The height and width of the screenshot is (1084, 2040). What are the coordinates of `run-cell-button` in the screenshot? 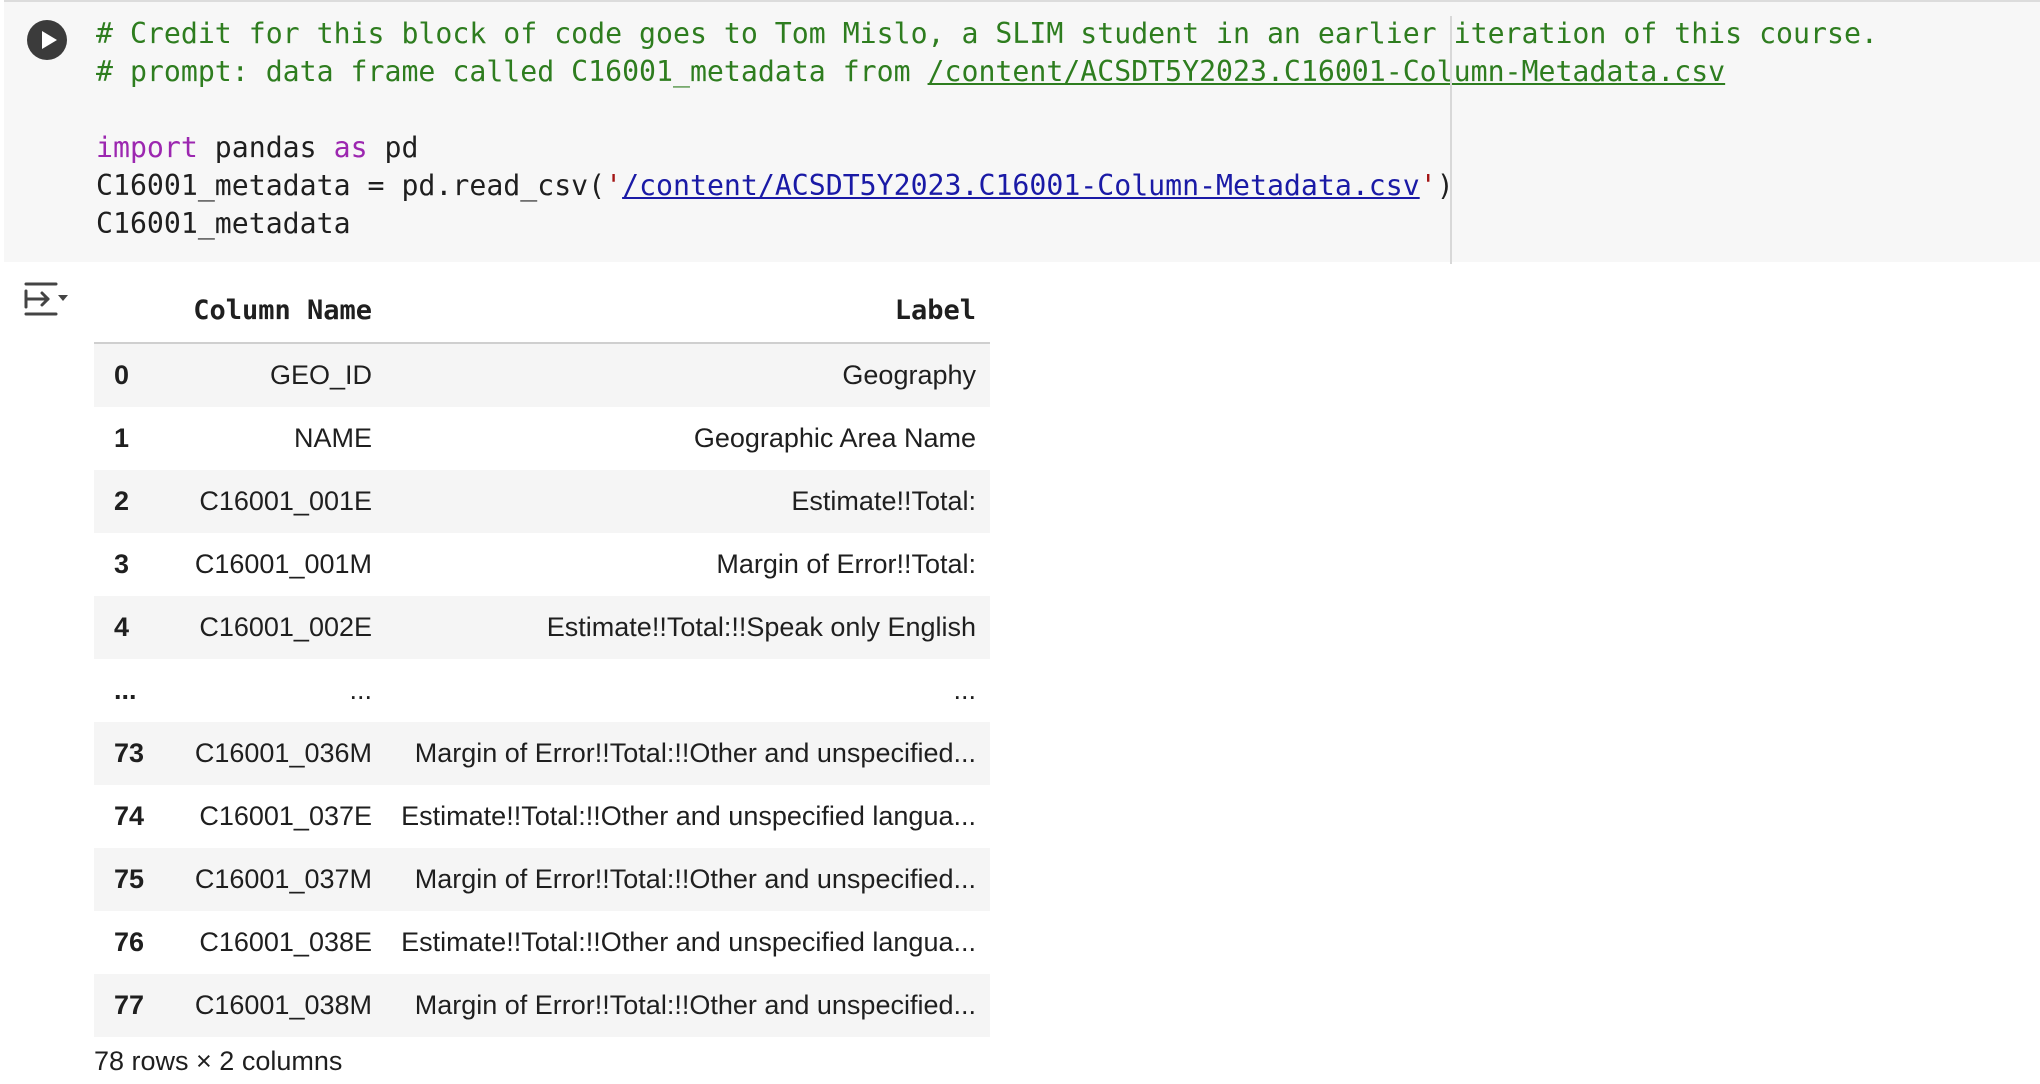 It's located at (47, 40).